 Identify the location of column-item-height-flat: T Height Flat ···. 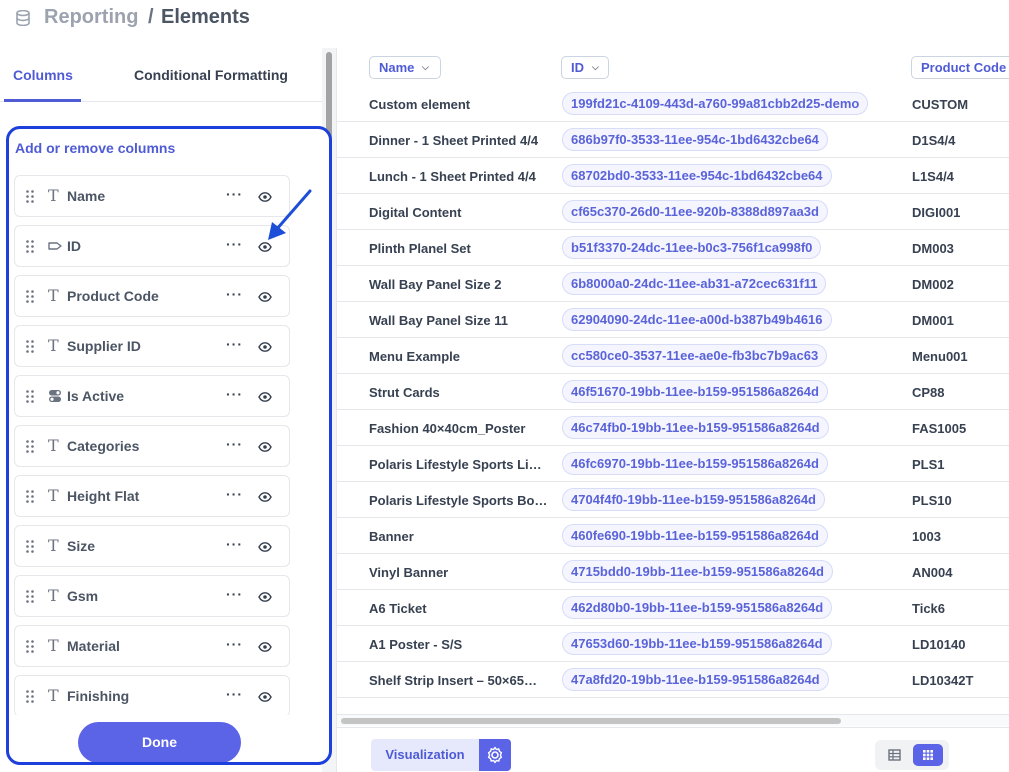
(152, 496).